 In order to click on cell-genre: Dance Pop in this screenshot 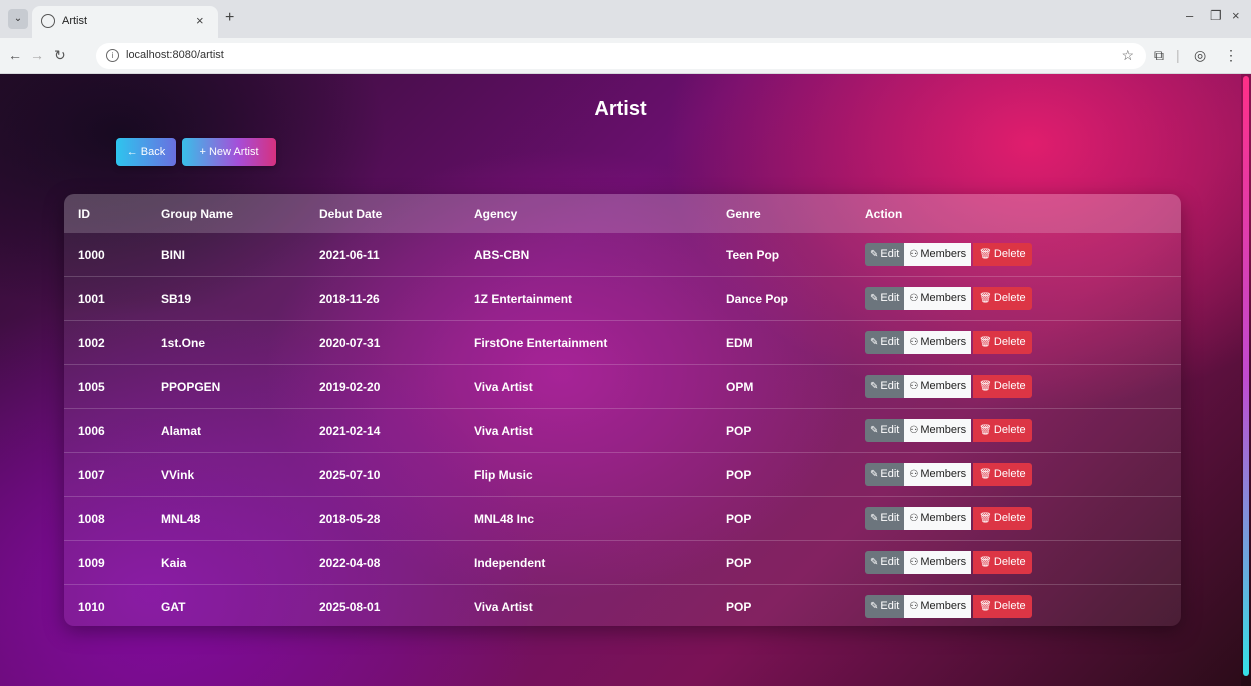, I will do `click(757, 299)`.